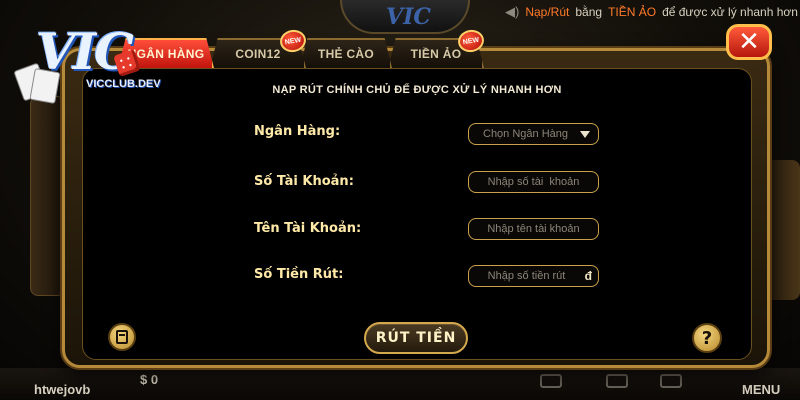  I want to click on close-button: ✕, so click(749, 42).